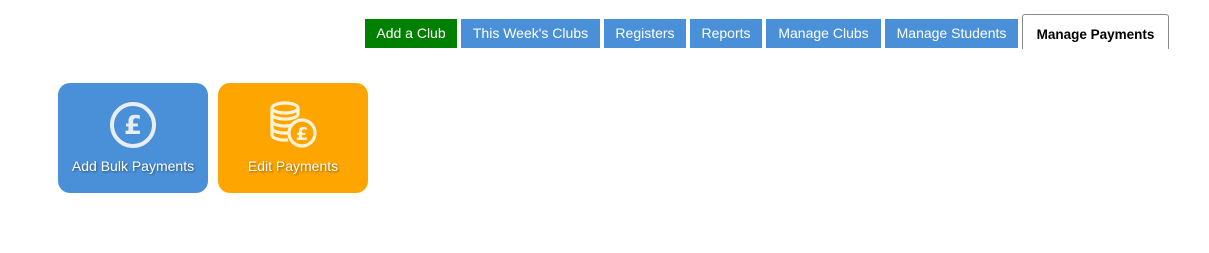 This screenshot has width=1209, height=253. I want to click on tab-this-weeks-clubs: This Week's Clubs, so click(530, 33).